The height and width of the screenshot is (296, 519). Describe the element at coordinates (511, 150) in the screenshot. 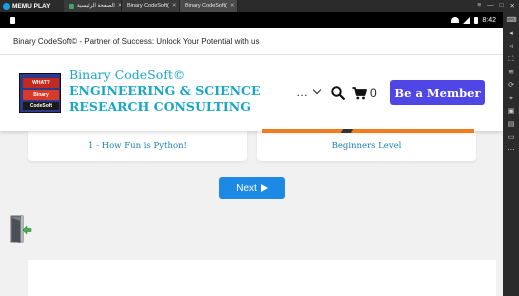

I see `more-icon: ⋯` at that location.